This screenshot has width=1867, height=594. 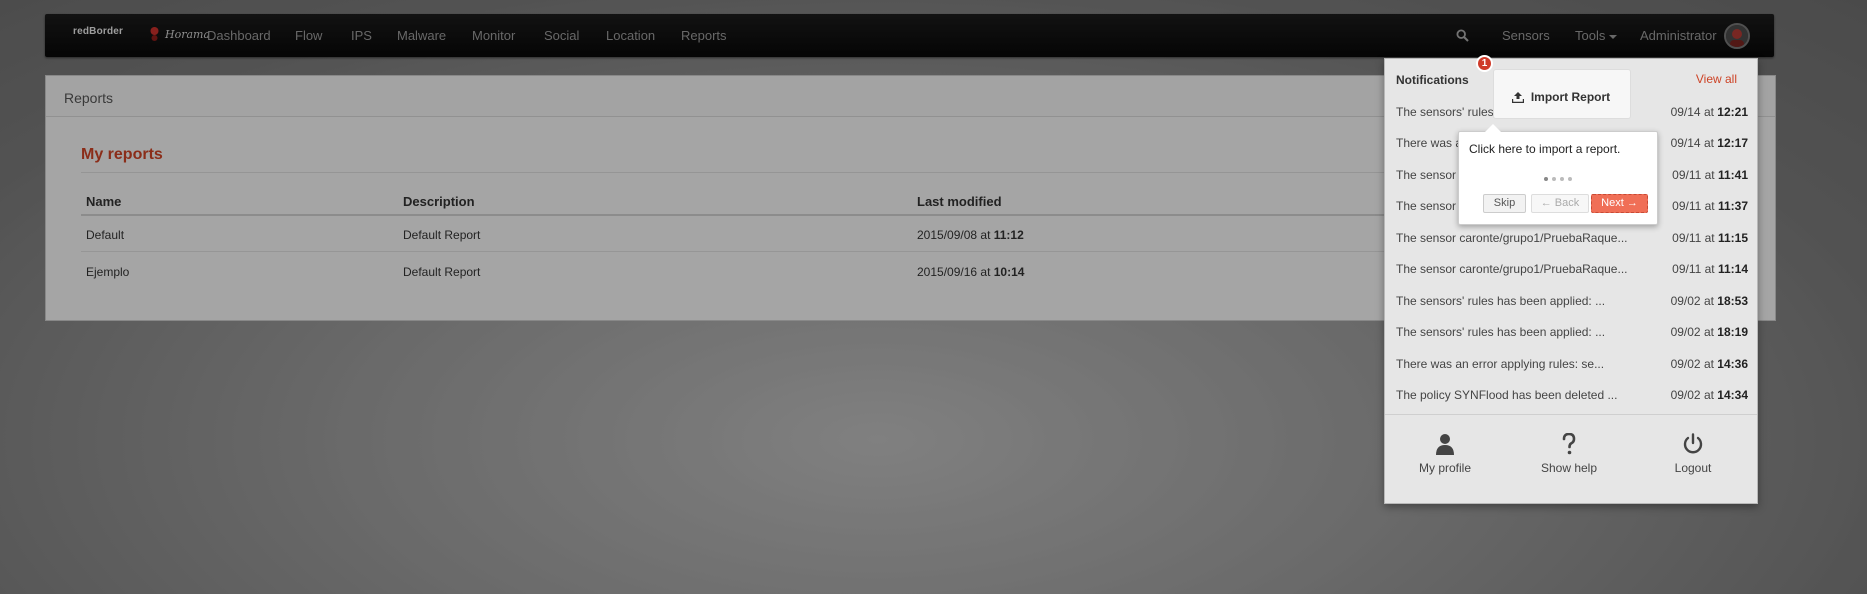 What do you see at coordinates (1732, 301) in the screenshot?
I see `notification-clock: 18:53` at bounding box center [1732, 301].